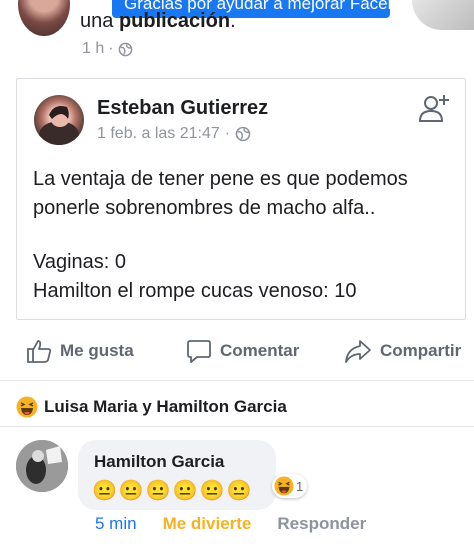 Image resolution: width=474 pixels, height=544 pixels. Describe the element at coordinates (233, 21) in the screenshot. I see `notification-text-suffix: .` at that location.